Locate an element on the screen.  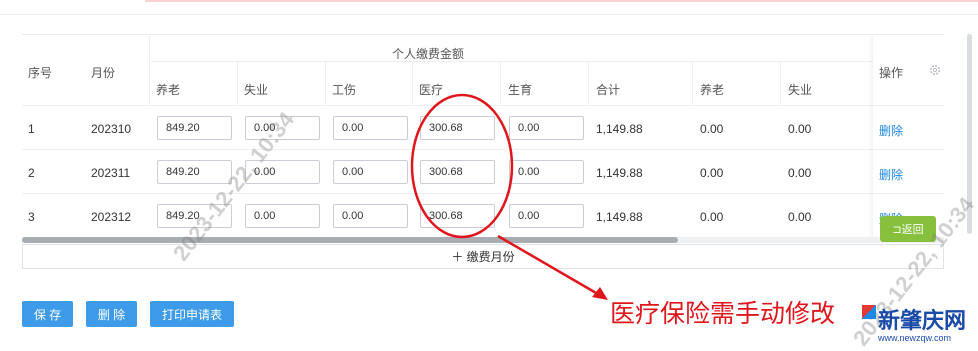
section-divider is located at coordinates (489, 14).